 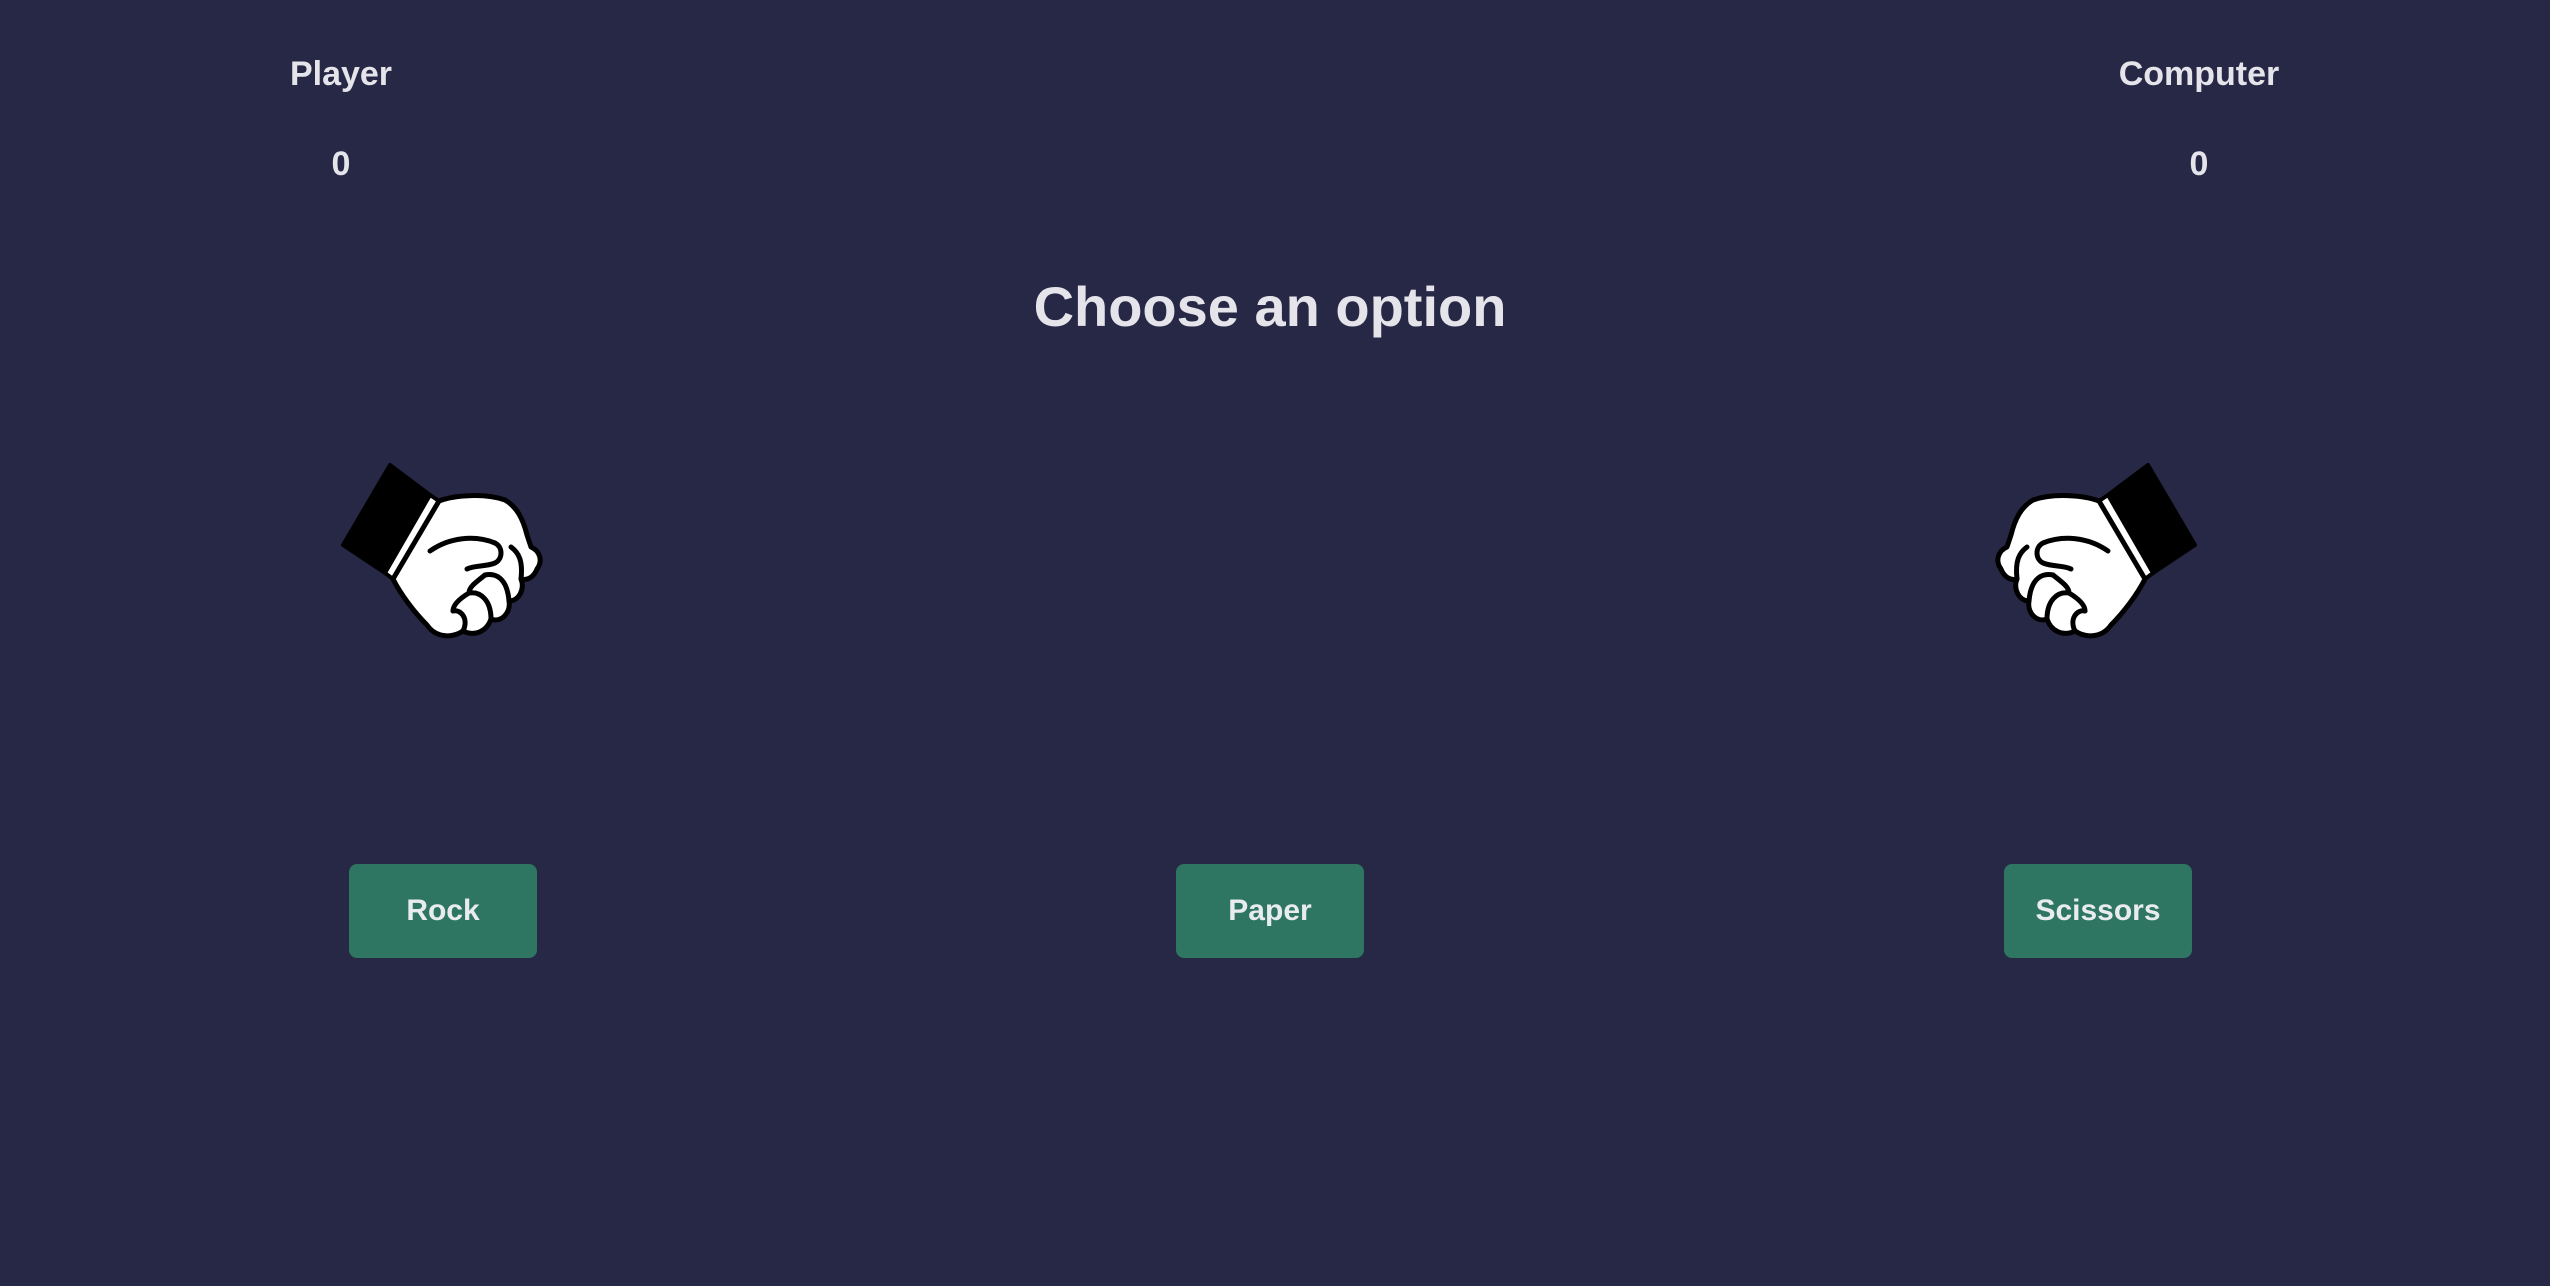 What do you see at coordinates (1270, 306) in the screenshot?
I see `choose-prompt: Choose an option` at bounding box center [1270, 306].